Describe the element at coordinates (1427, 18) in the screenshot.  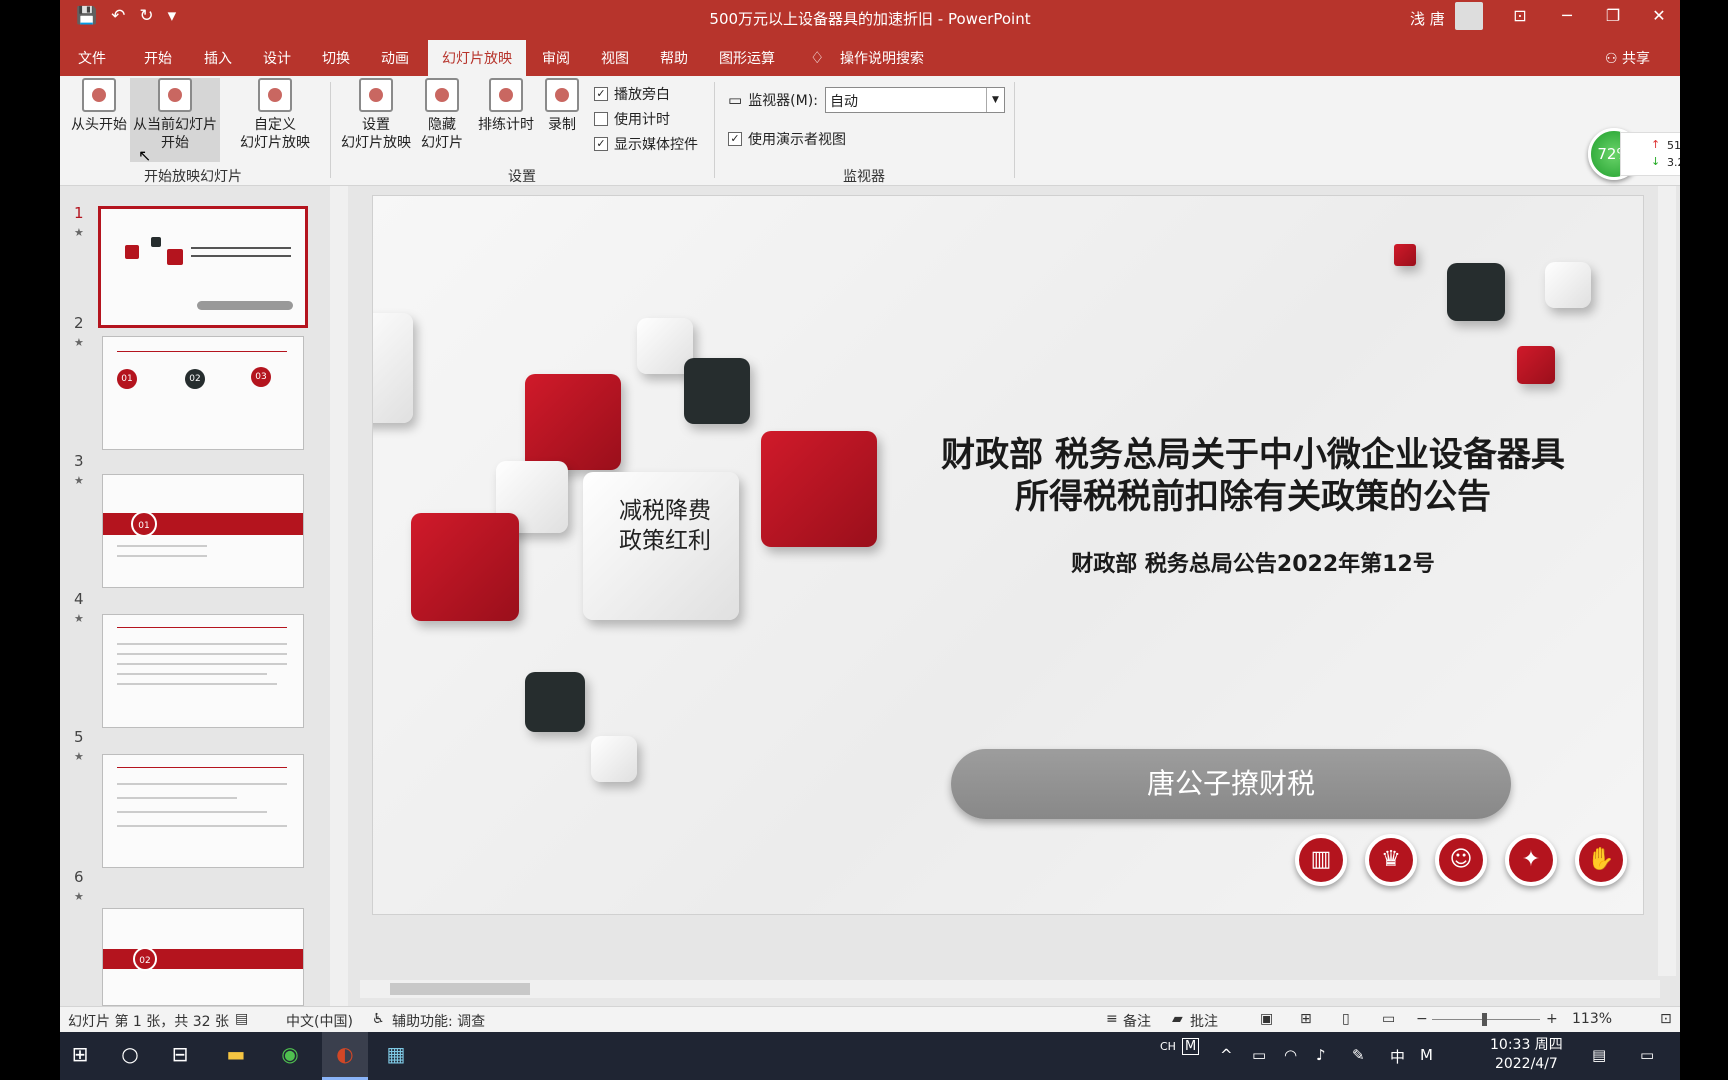
I see `user-name: 浅 唐` at that location.